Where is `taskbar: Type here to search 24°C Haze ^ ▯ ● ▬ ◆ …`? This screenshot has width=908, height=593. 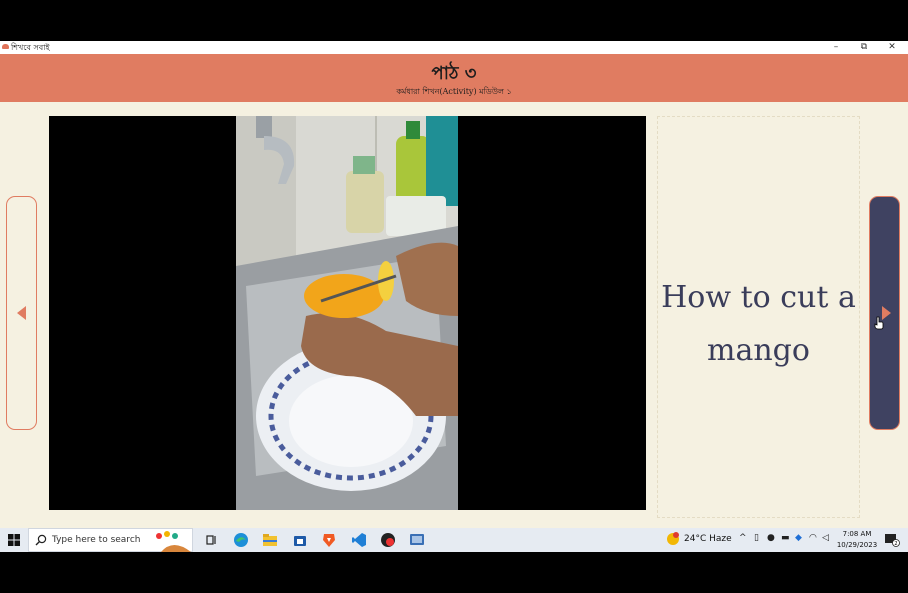 taskbar: Type here to search 24°C Haze ^ ▯ ● ▬ ◆ … is located at coordinates (454, 540).